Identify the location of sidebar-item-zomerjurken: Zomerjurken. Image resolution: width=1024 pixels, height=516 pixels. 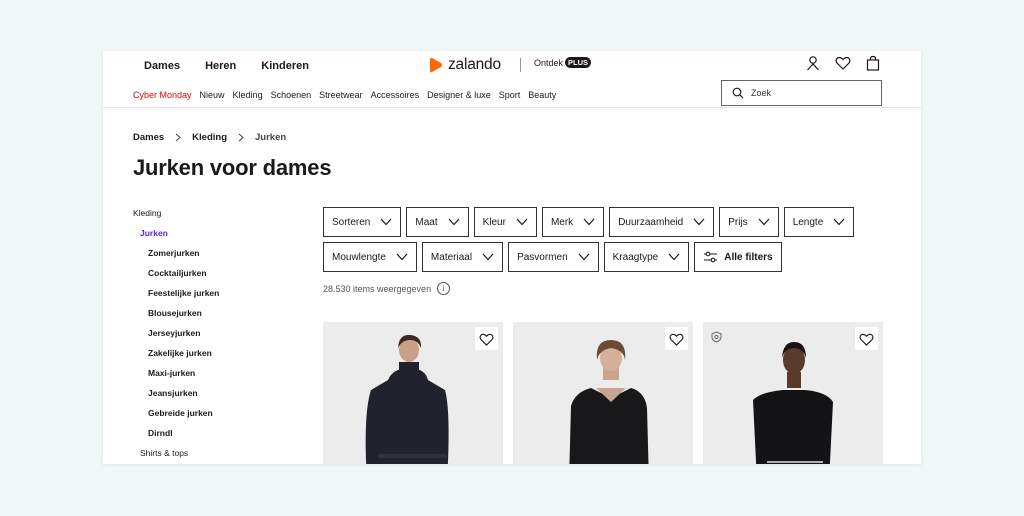
(176, 257).